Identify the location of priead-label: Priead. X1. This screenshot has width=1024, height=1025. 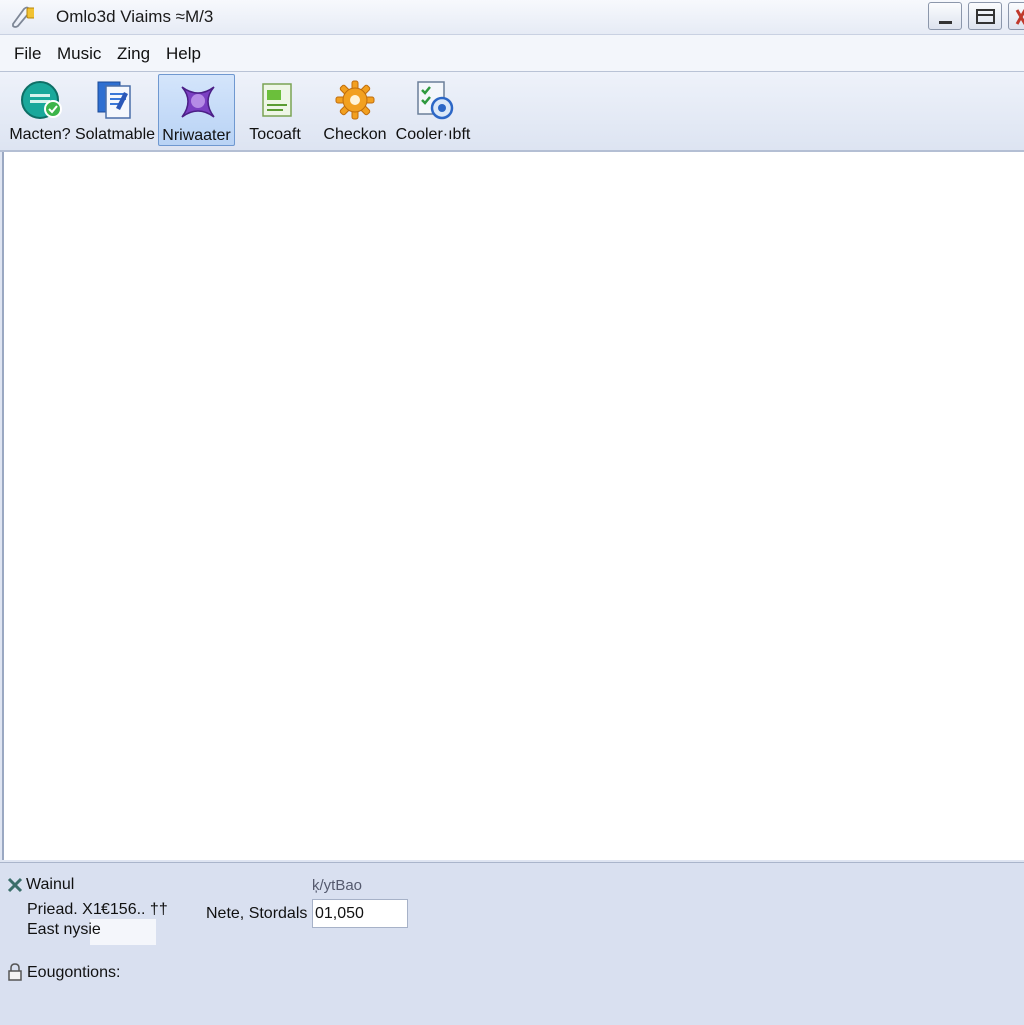
(64, 909).